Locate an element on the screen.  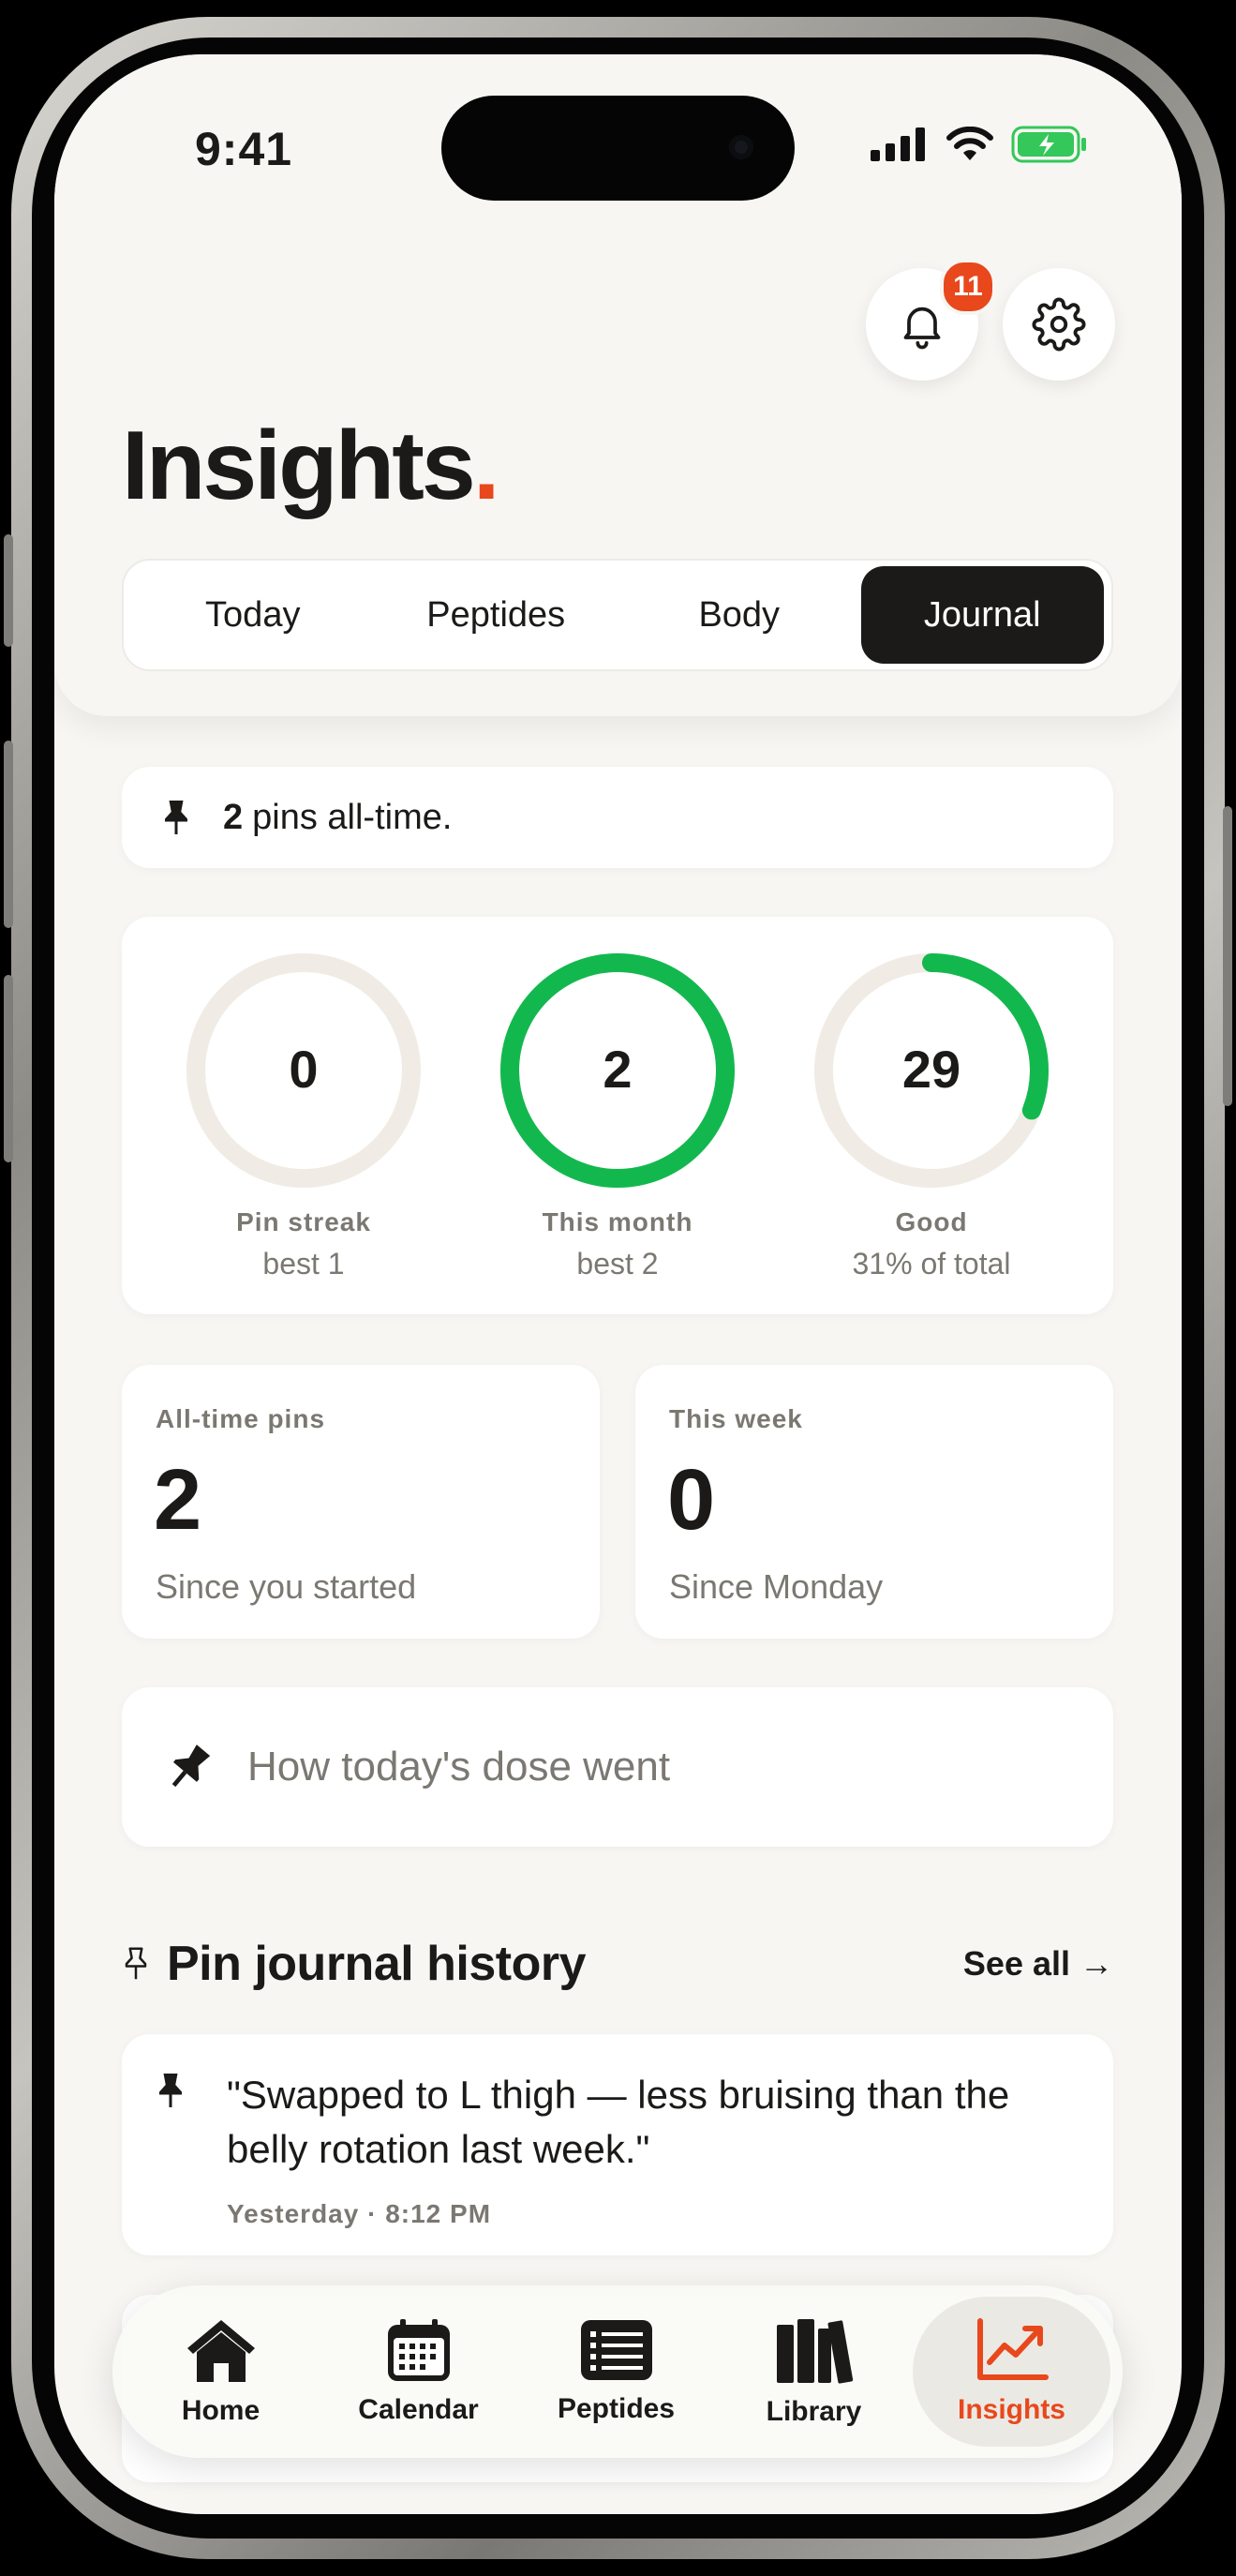
stat-card-all-time: All-time pins 2 Since you started is located at coordinates (361, 1502).